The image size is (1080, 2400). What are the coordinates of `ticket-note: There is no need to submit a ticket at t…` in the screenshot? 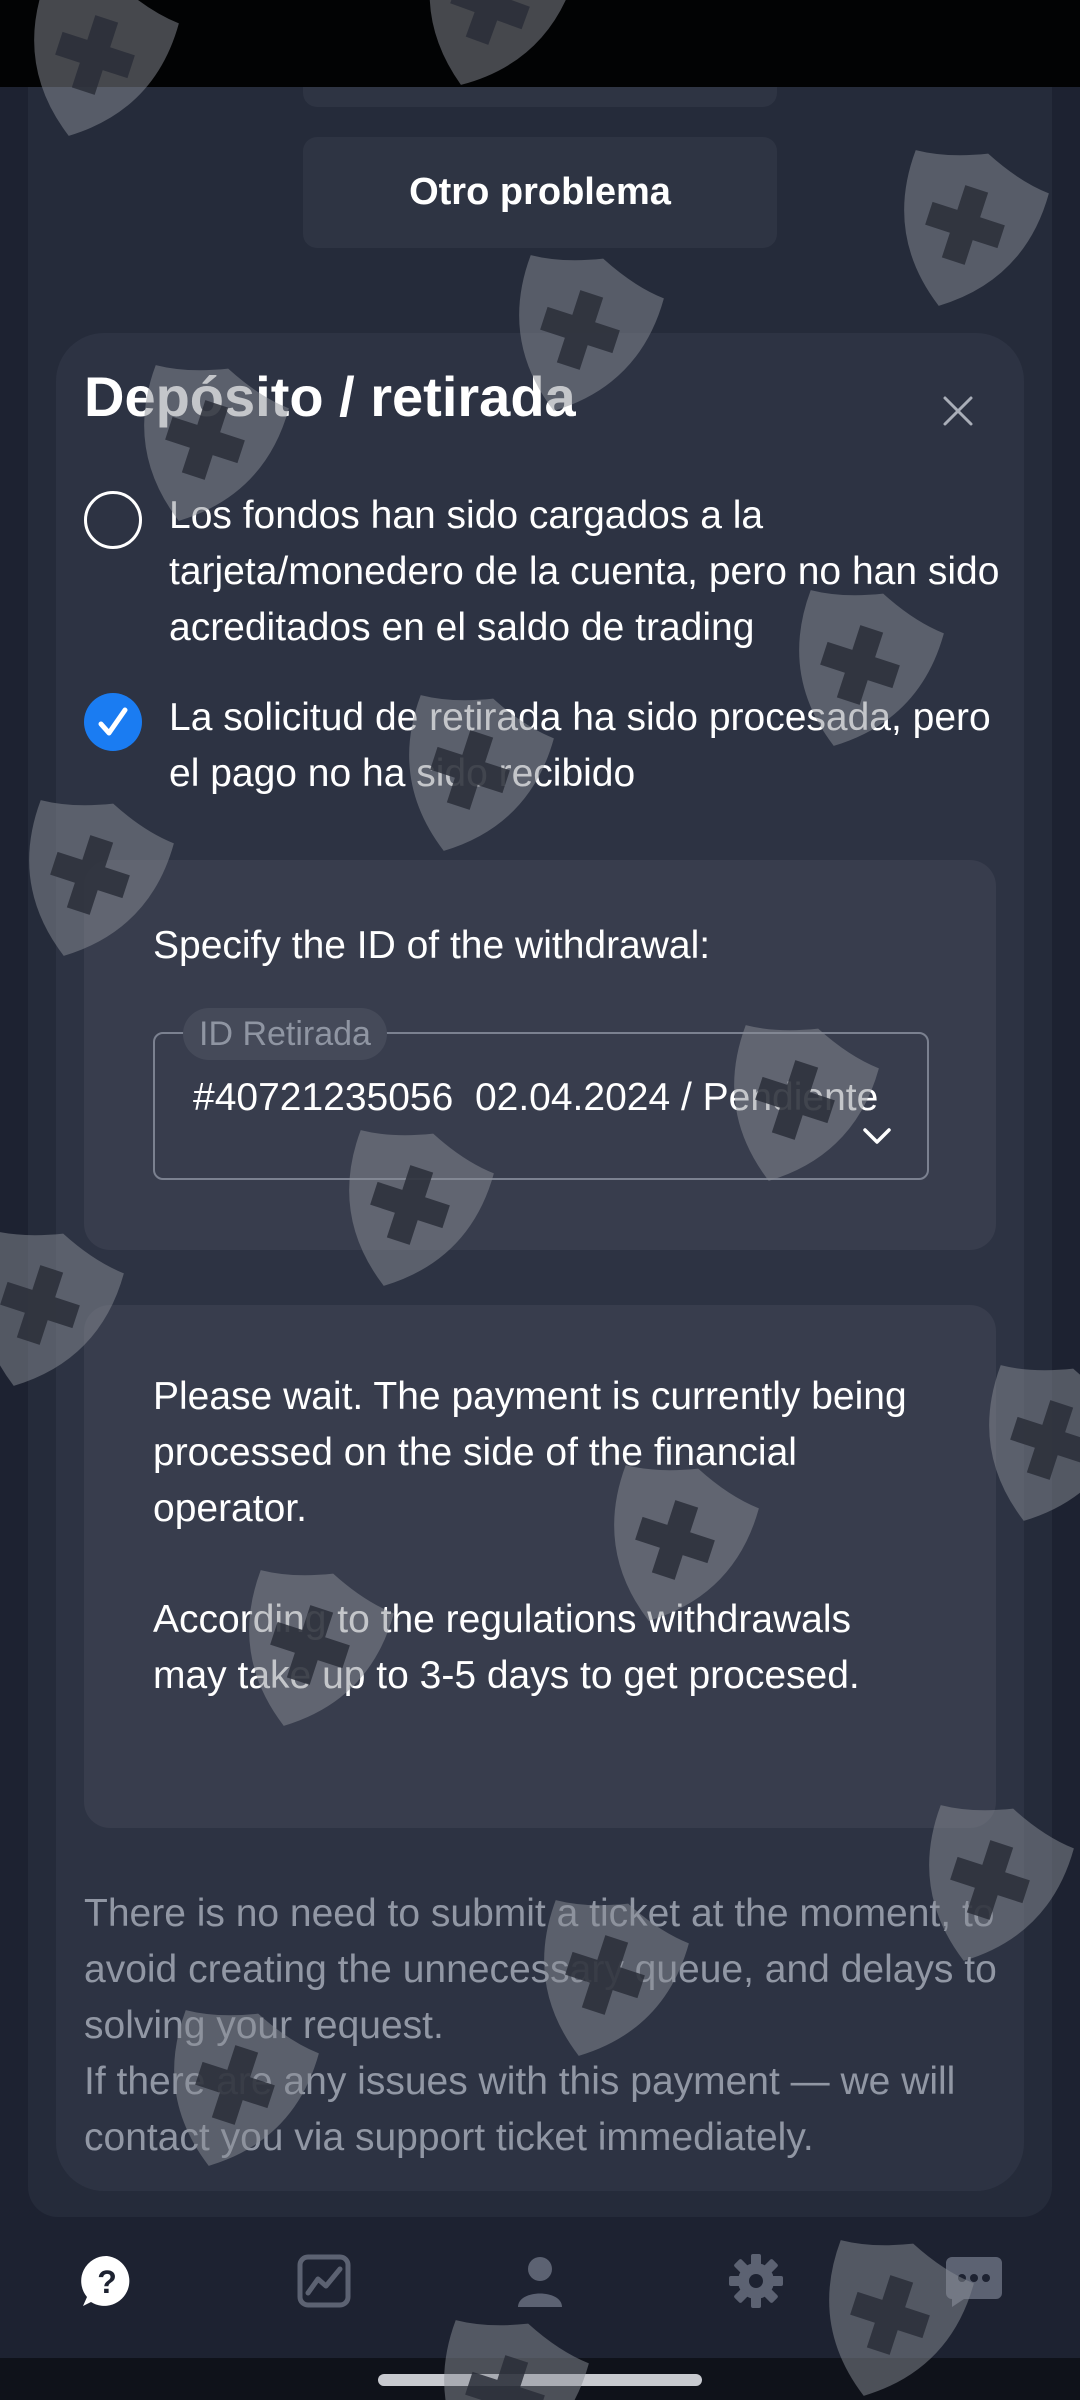 It's located at (549, 2026).